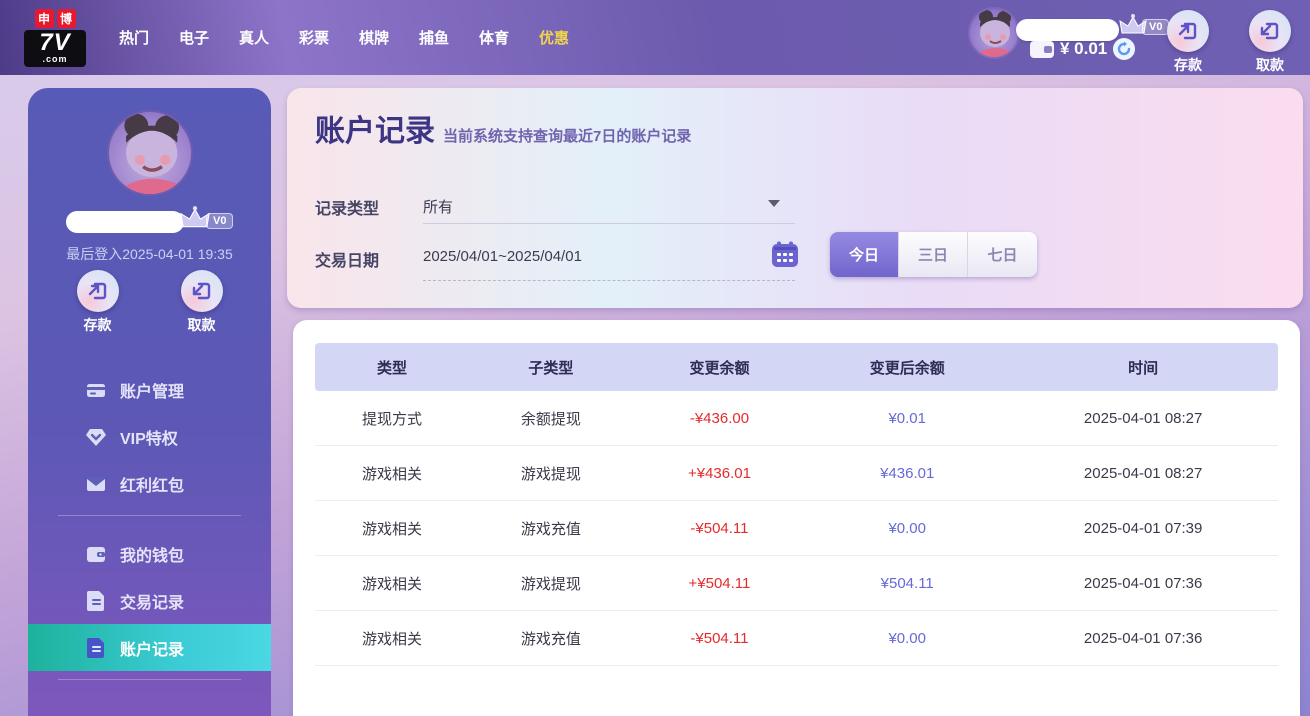  Describe the element at coordinates (609, 280) in the screenshot. I see `date-underline` at that location.